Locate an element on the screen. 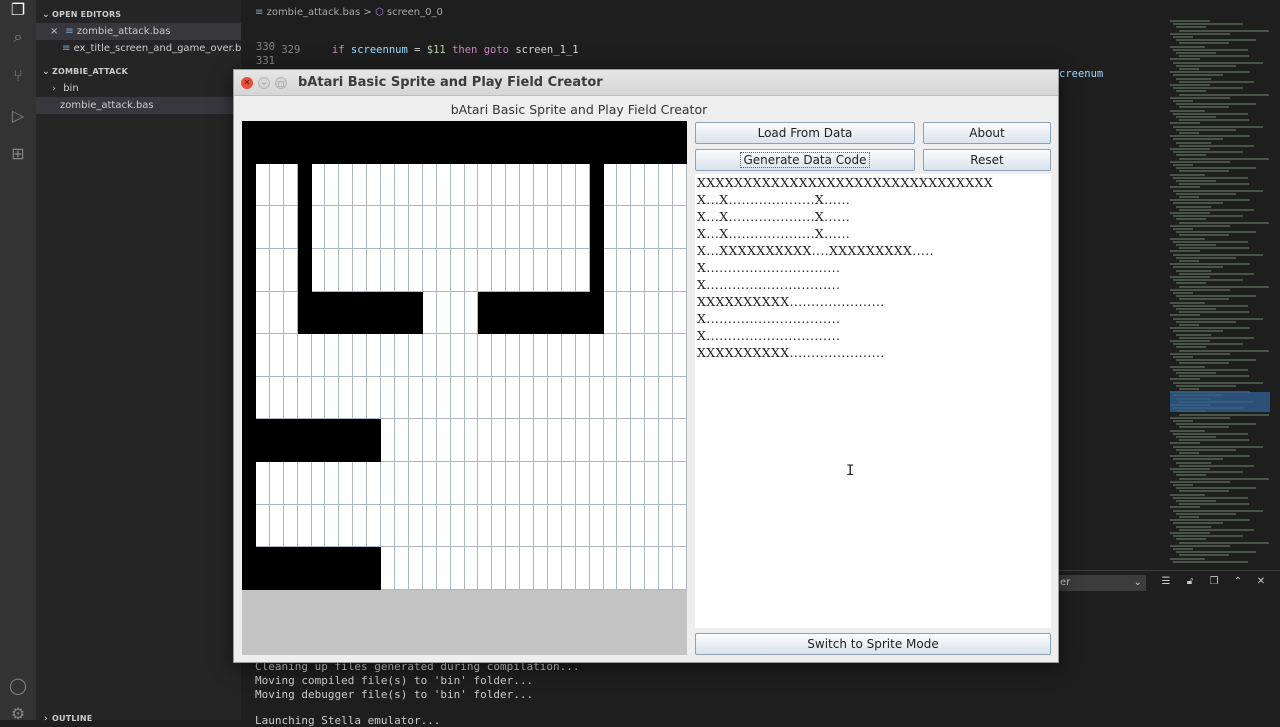 Image resolution: width=1280 pixels, height=727 pixels. source-control-icon: ⑂ is located at coordinates (18, 76).